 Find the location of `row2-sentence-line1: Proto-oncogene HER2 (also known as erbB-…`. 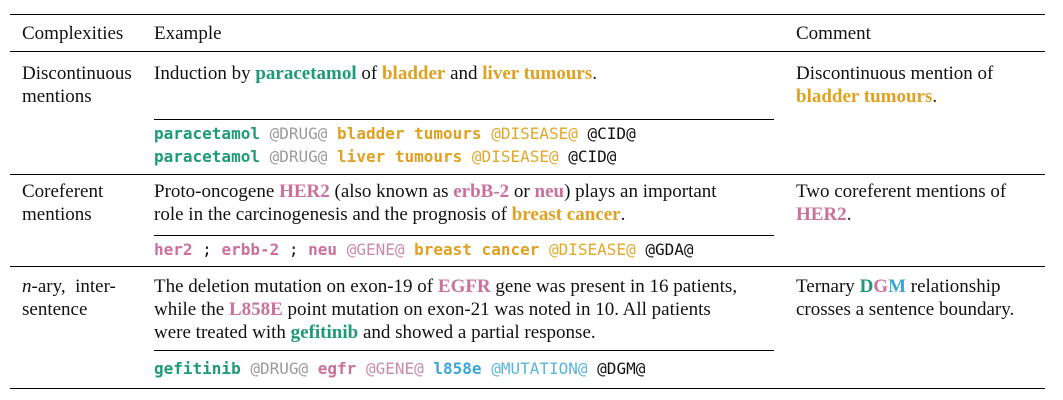

row2-sentence-line1: Proto-oncogene HER2 (also known as erbB-… is located at coordinates (435, 191).